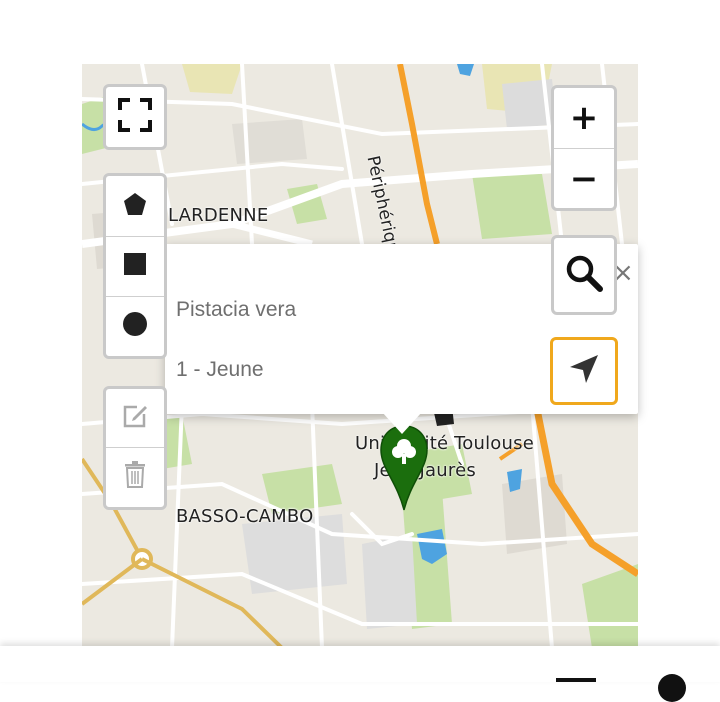 The image size is (720, 702). I want to click on trash-icon, so click(135, 476).